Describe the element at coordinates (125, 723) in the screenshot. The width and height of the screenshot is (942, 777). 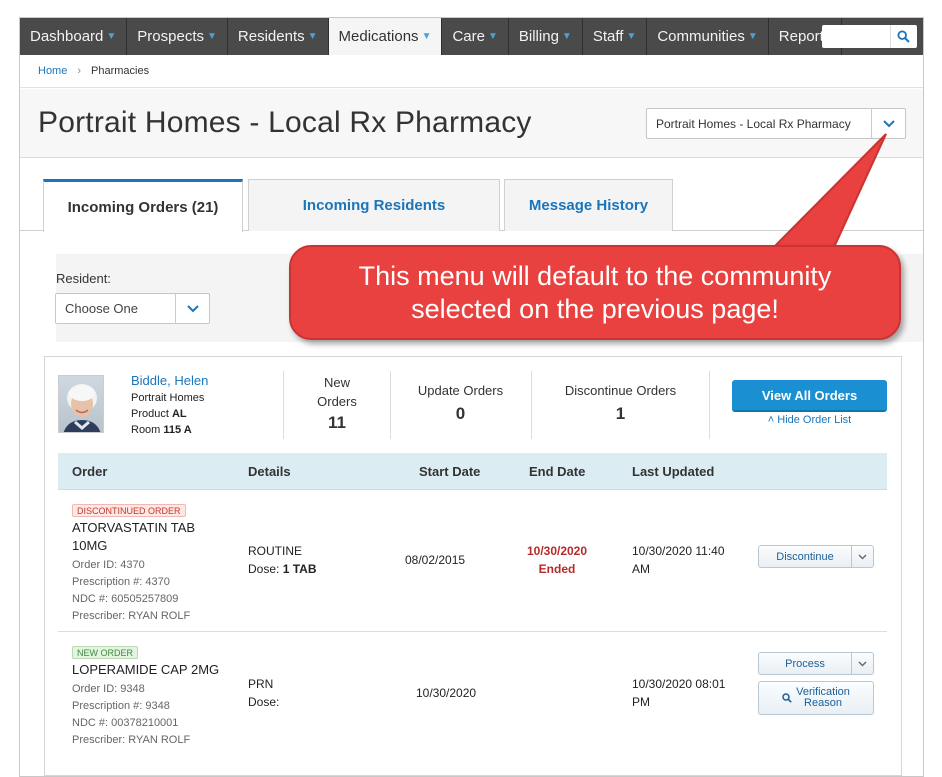
I see `ndc-number: NDC #: 00378210001` at that location.